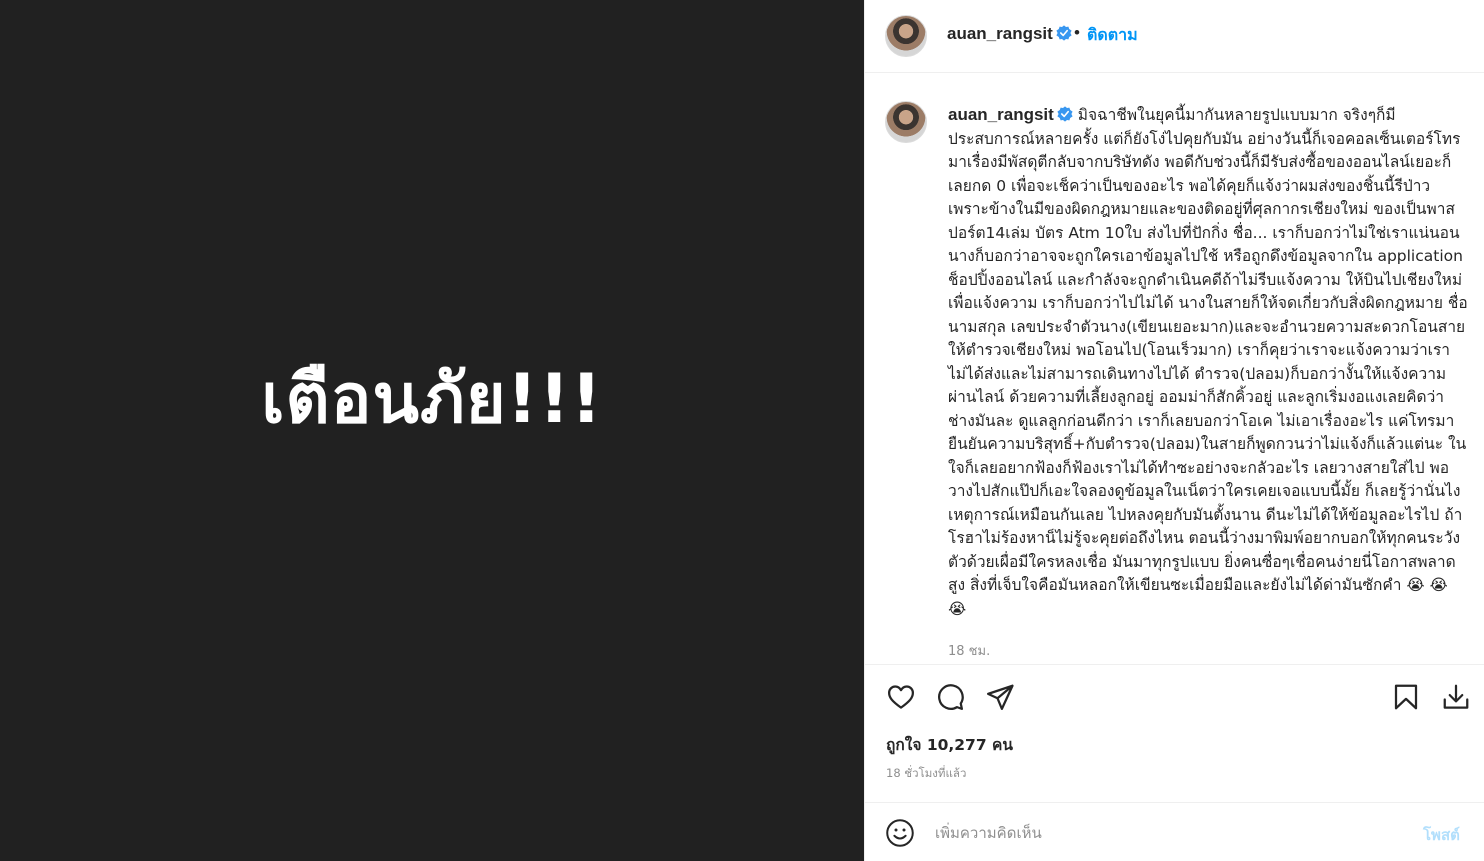 The width and height of the screenshot is (1484, 861). I want to click on like-button, so click(901, 697).